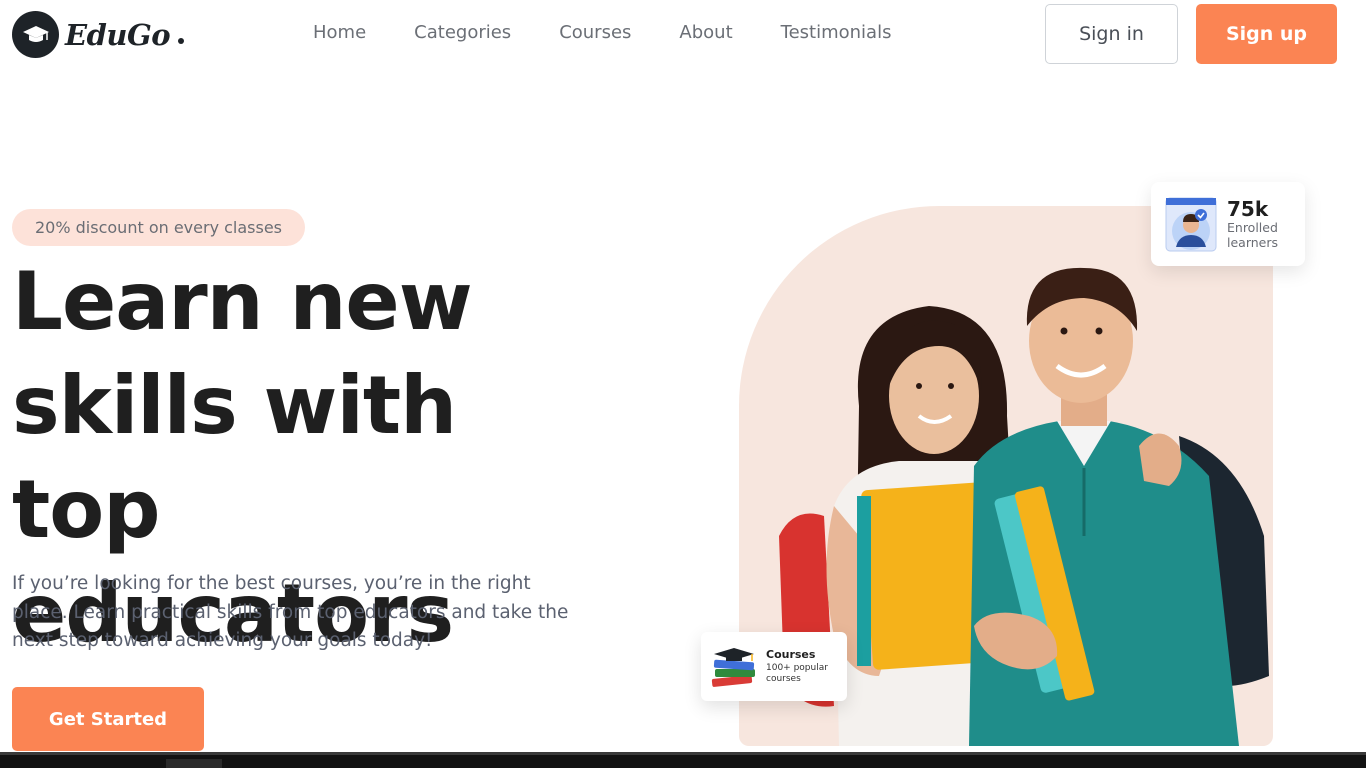 The width and height of the screenshot is (1366, 768). What do you see at coordinates (234, 457) in the screenshot?
I see `headline-line-2: skills with top` at bounding box center [234, 457].